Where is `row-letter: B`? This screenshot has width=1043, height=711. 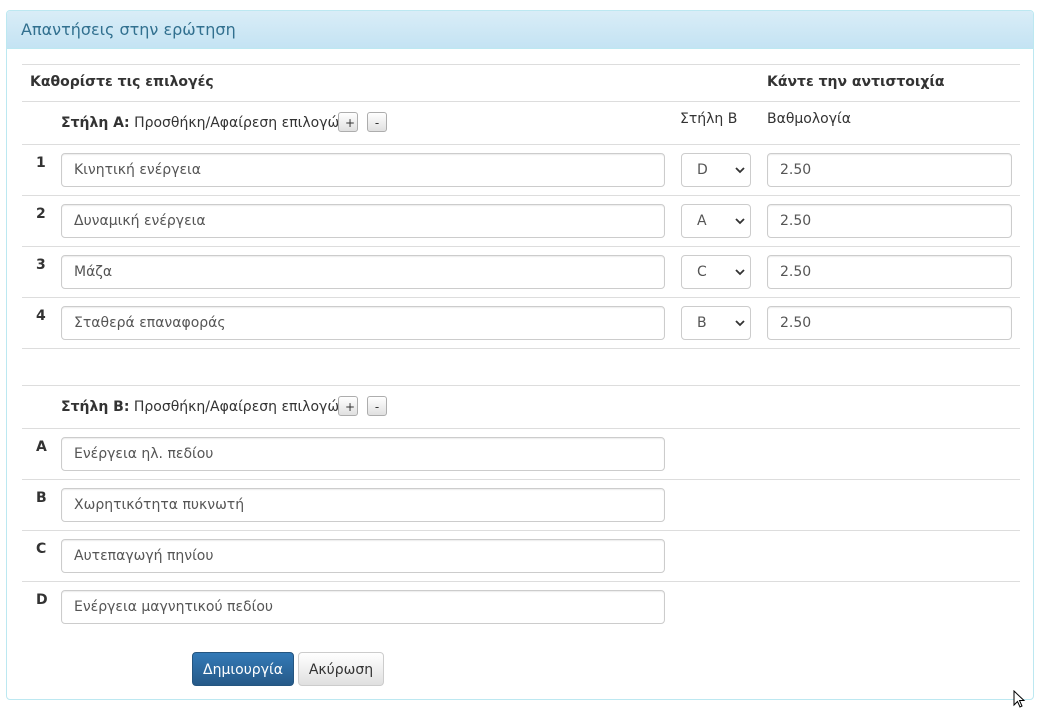 row-letter: B is located at coordinates (41, 498).